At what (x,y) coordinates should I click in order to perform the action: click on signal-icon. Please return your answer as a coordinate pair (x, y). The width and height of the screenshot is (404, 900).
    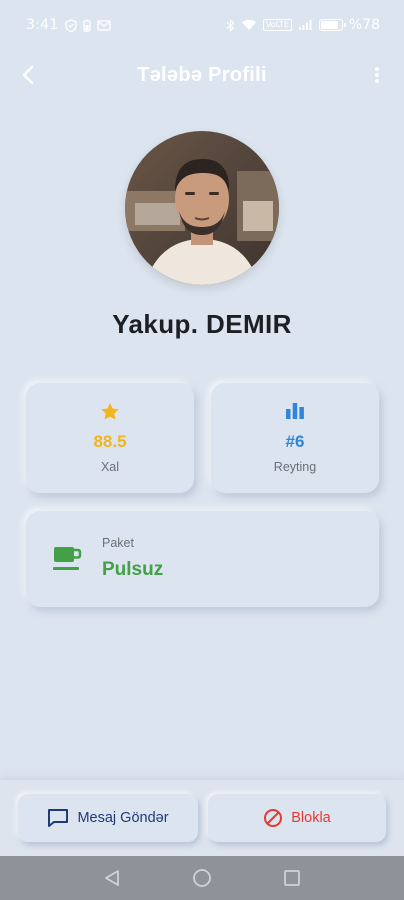
    Looking at the image, I should click on (305, 25).